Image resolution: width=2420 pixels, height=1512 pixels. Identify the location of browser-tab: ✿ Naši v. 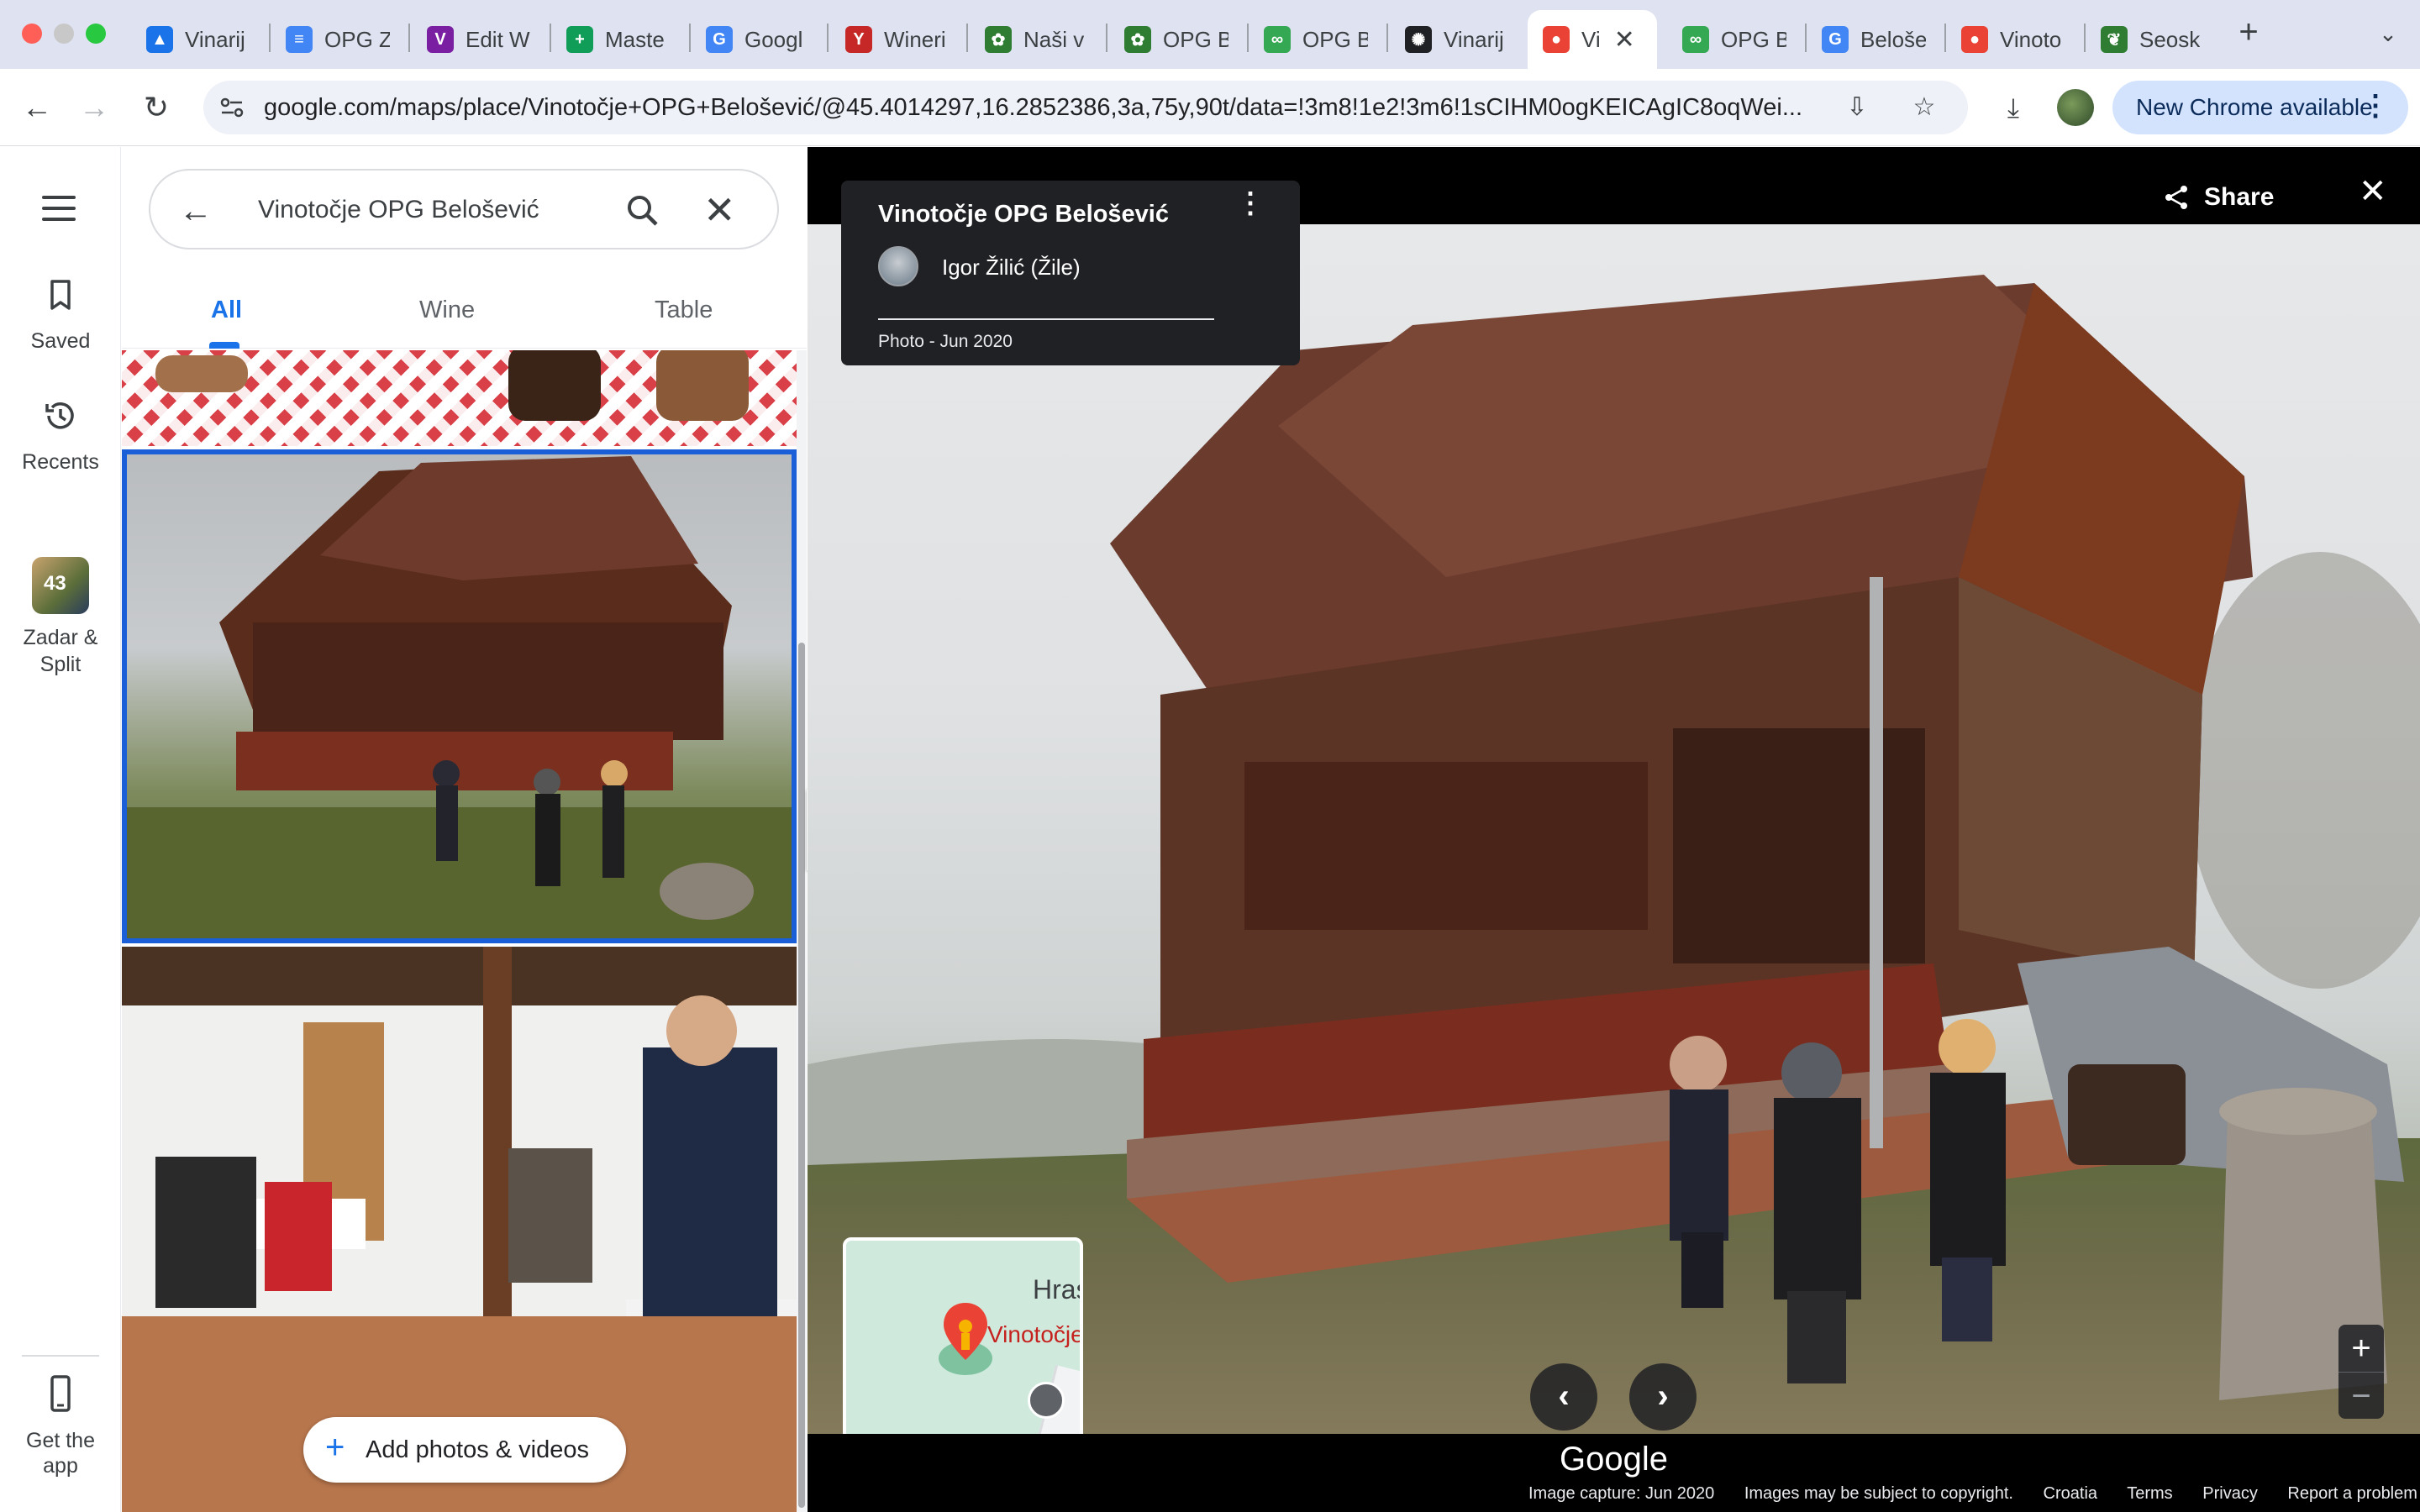
(1037, 39).